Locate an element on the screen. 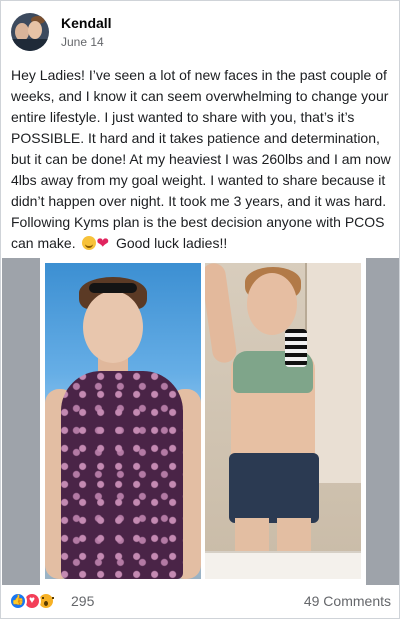 Image resolution: width=400 pixels, height=619 pixels. reaction-icons: 👍 ♥ is located at coordinates (39, 601).